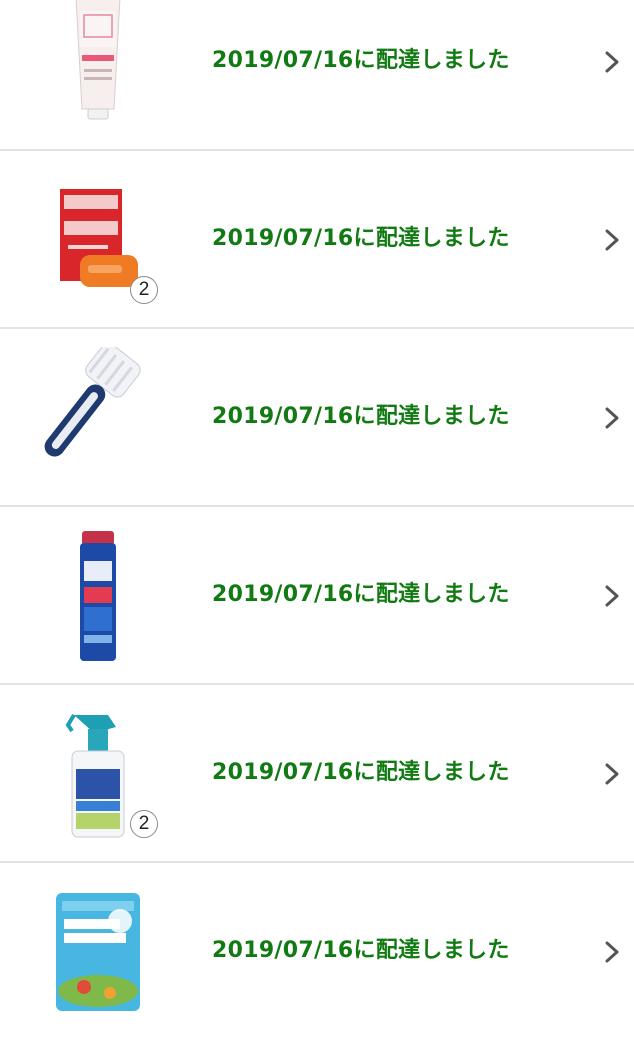  Describe the element at coordinates (98, 595) in the screenshot. I see `spray-can-icon` at that location.